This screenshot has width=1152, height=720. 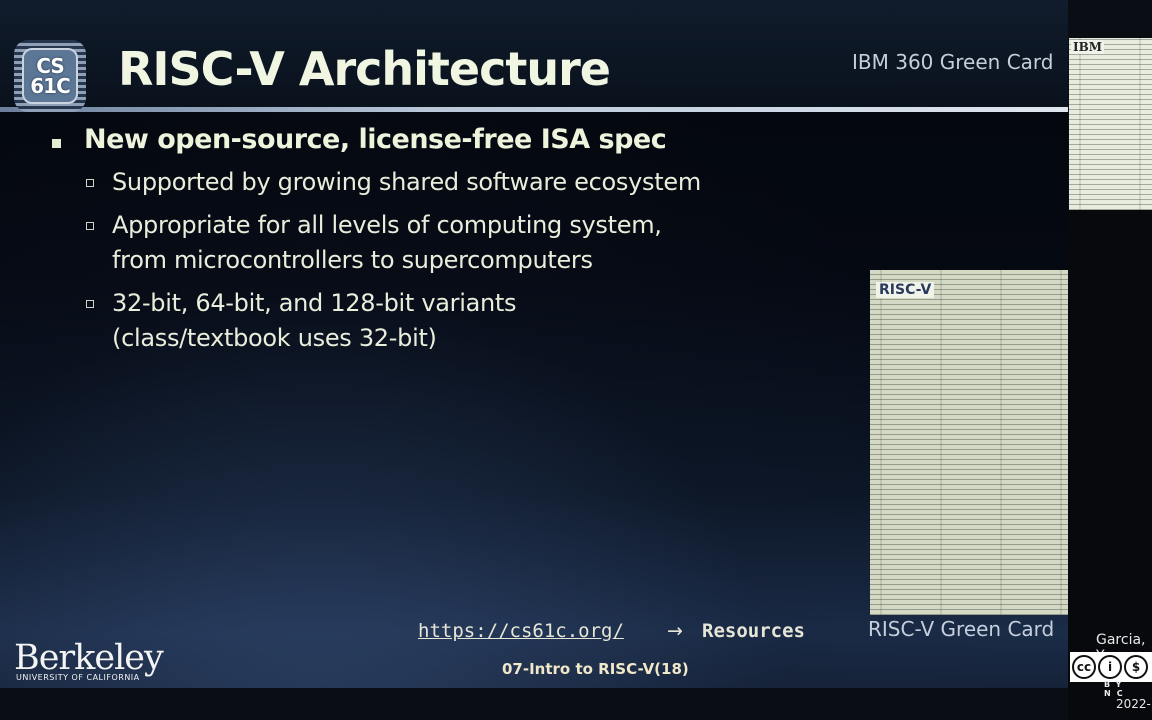 I want to click on riscv-green-card-image: RISC-V, so click(x=969, y=442).